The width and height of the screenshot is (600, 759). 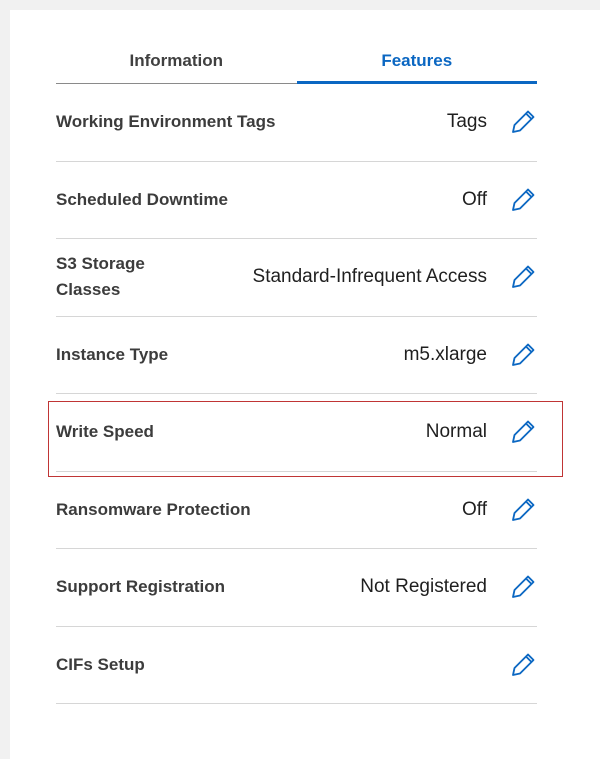 What do you see at coordinates (456, 432) in the screenshot?
I see `row-value: Normal` at bounding box center [456, 432].